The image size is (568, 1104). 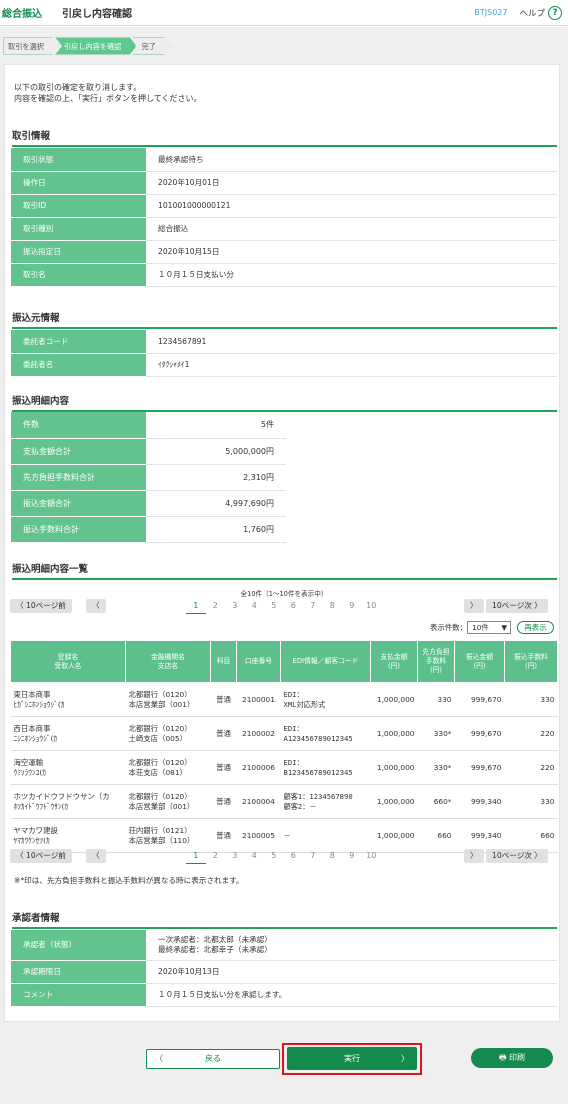 I want to click on row-value: 最終承認待ち, so click(x=351, y=160).